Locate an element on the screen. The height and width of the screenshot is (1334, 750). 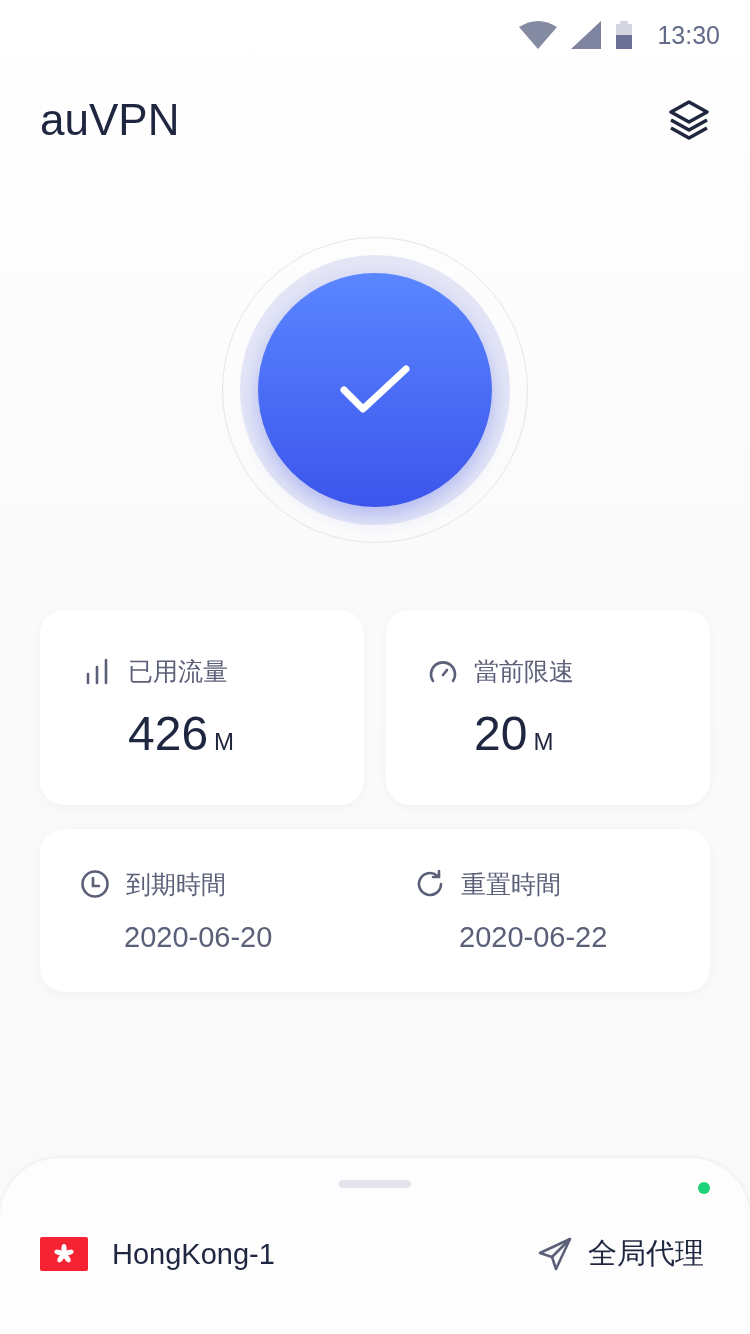
layers-button is located at coordinates (689, 120).